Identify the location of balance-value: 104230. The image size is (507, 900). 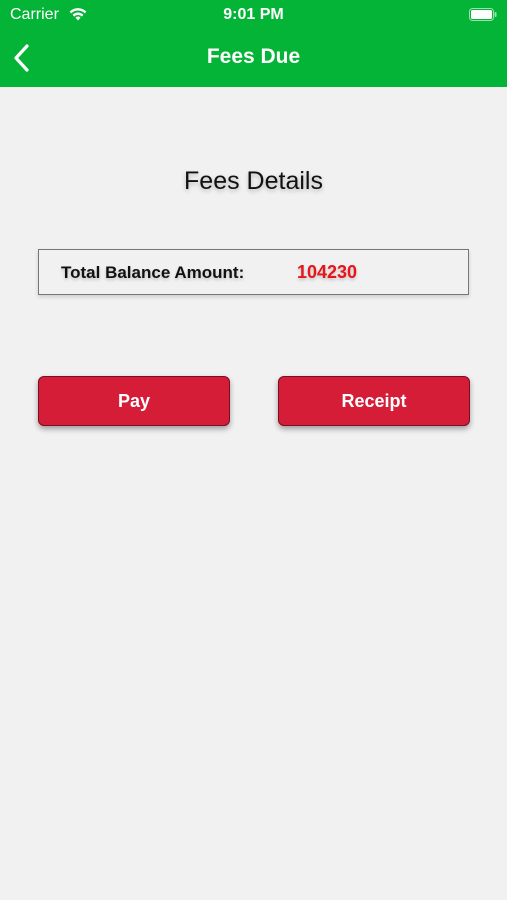
(327, 272).